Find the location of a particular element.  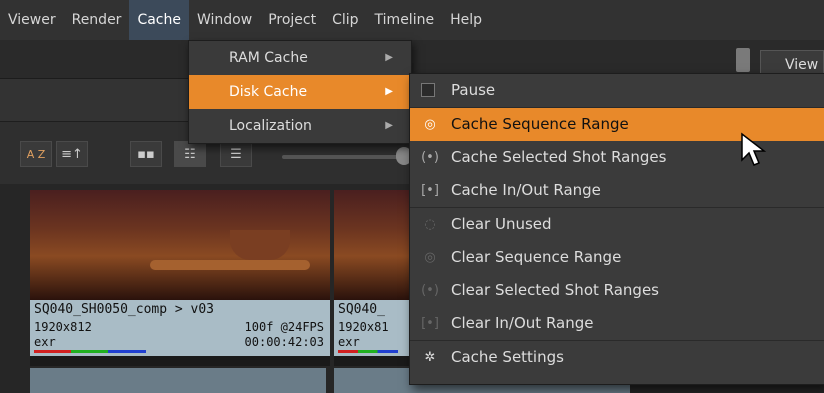

menu-item-clear-sequence-range: ◎ Clear Sequence Range is located at coordinates (617, 257).